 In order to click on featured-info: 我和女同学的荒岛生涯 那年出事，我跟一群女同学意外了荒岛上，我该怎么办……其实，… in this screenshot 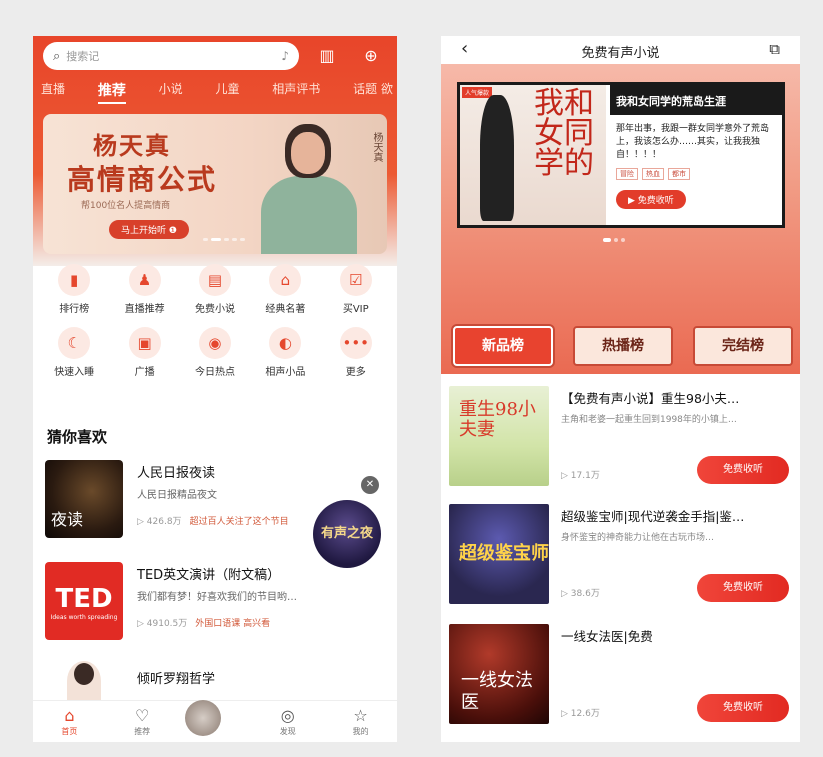, I will do `click(696, 155)`.